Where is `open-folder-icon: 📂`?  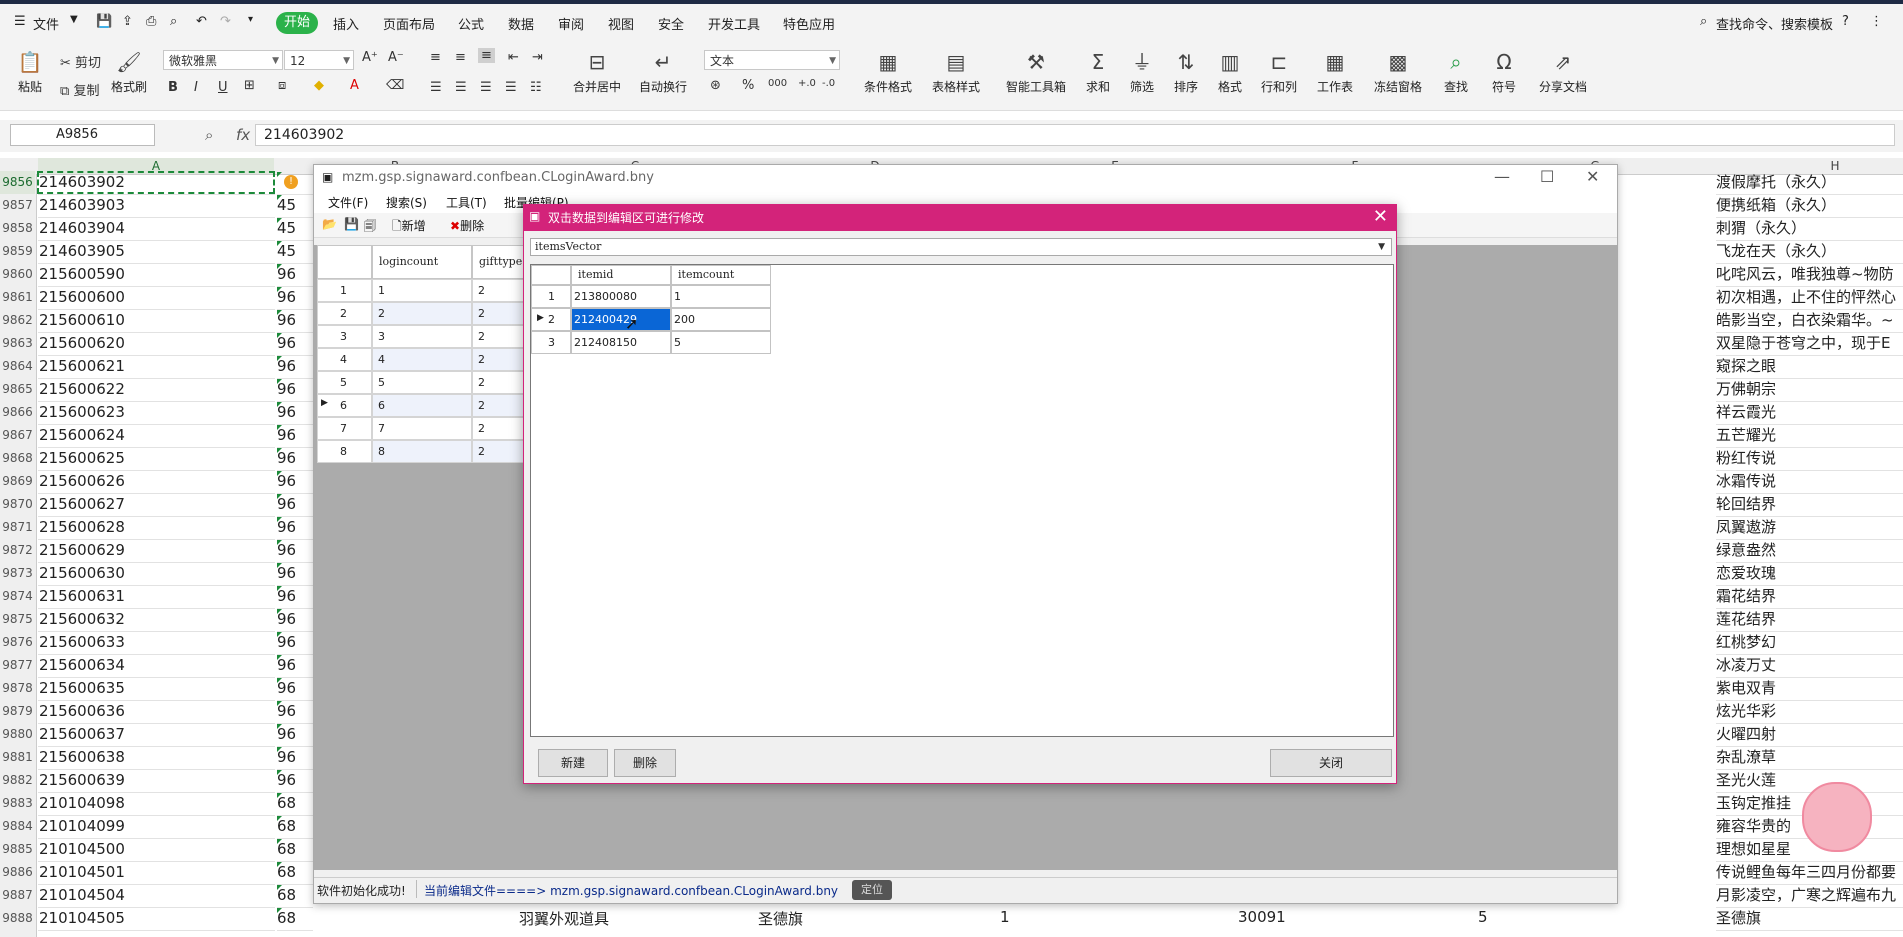
open-folder-icon: 📂 is located at coordinates (329, 224).